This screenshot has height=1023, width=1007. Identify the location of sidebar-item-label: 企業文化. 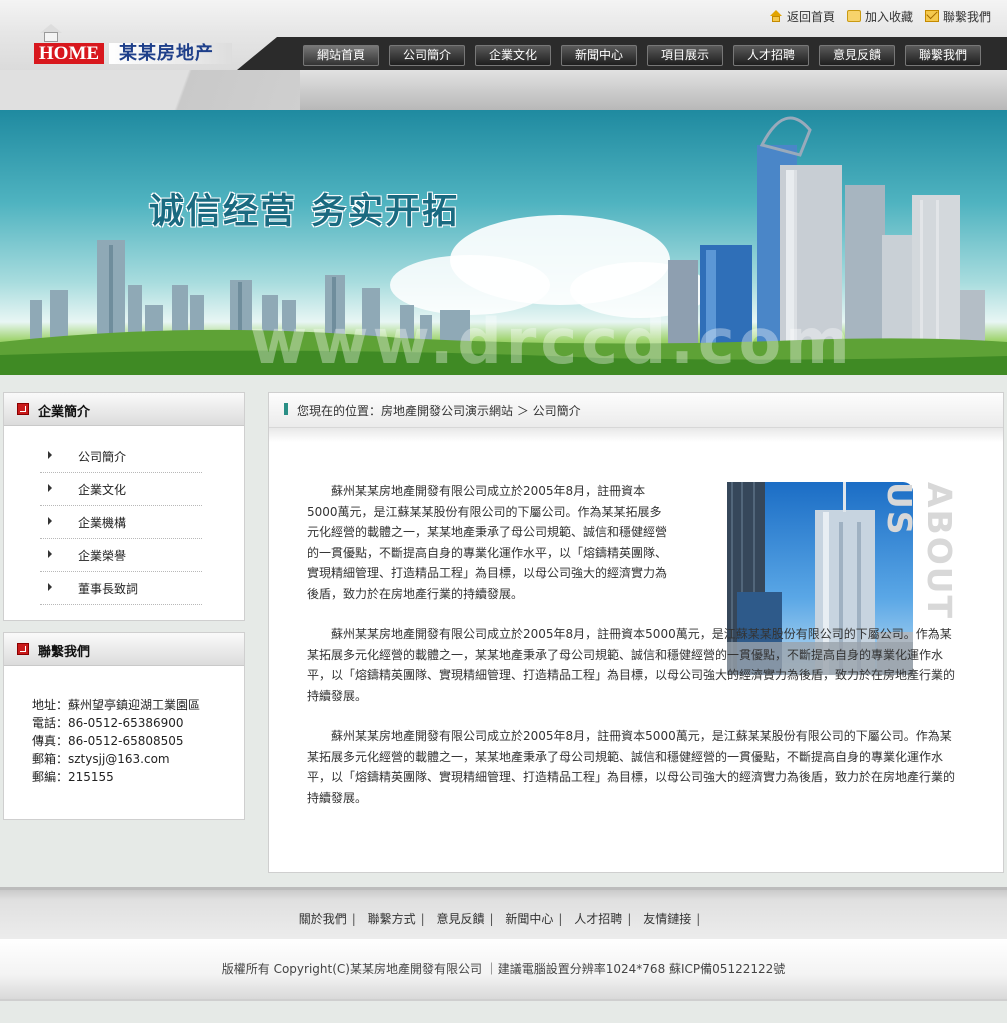
(102, 490).